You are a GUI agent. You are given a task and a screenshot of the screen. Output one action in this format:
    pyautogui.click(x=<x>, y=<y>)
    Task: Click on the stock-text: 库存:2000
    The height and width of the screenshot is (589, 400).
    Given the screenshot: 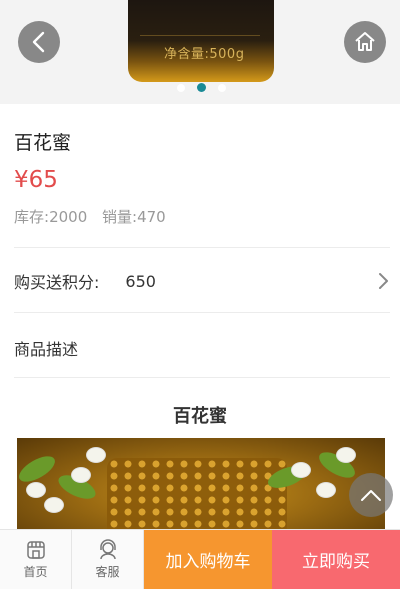 What is the action you would take?
    pyautogui.click(x=50, y=217)
    